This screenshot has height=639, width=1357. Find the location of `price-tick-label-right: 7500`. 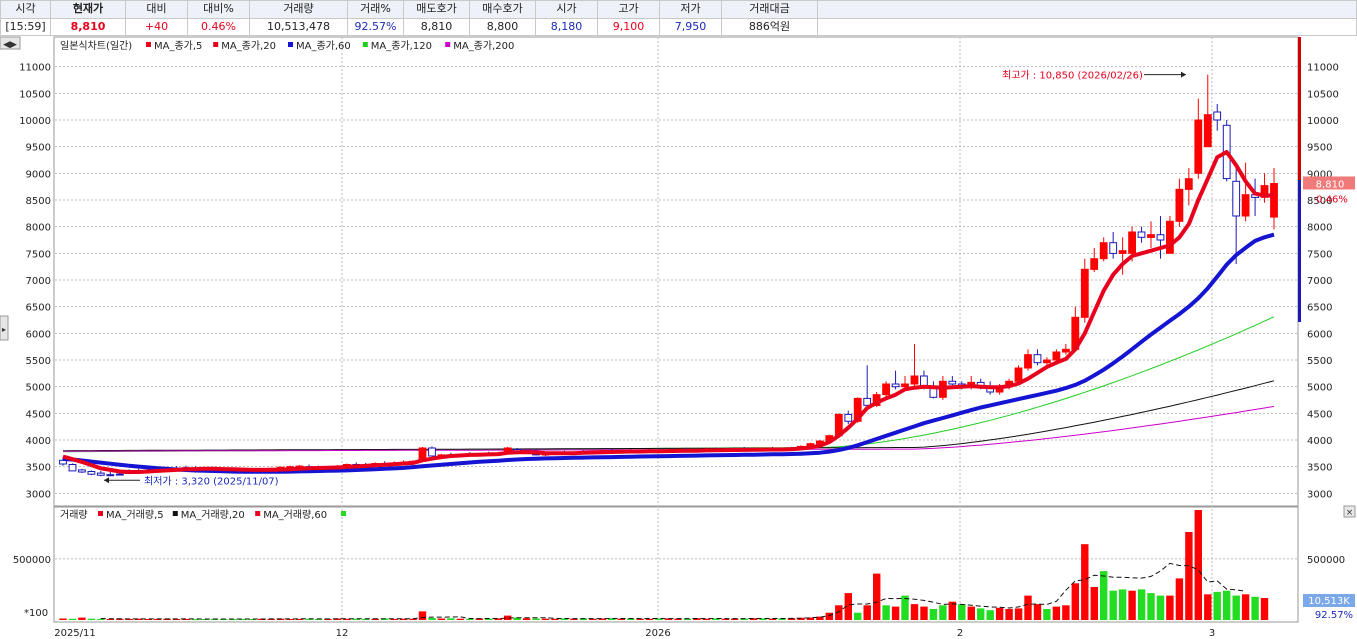

price-tick-label-right: 7500 is located at coordinates (1319, 254).